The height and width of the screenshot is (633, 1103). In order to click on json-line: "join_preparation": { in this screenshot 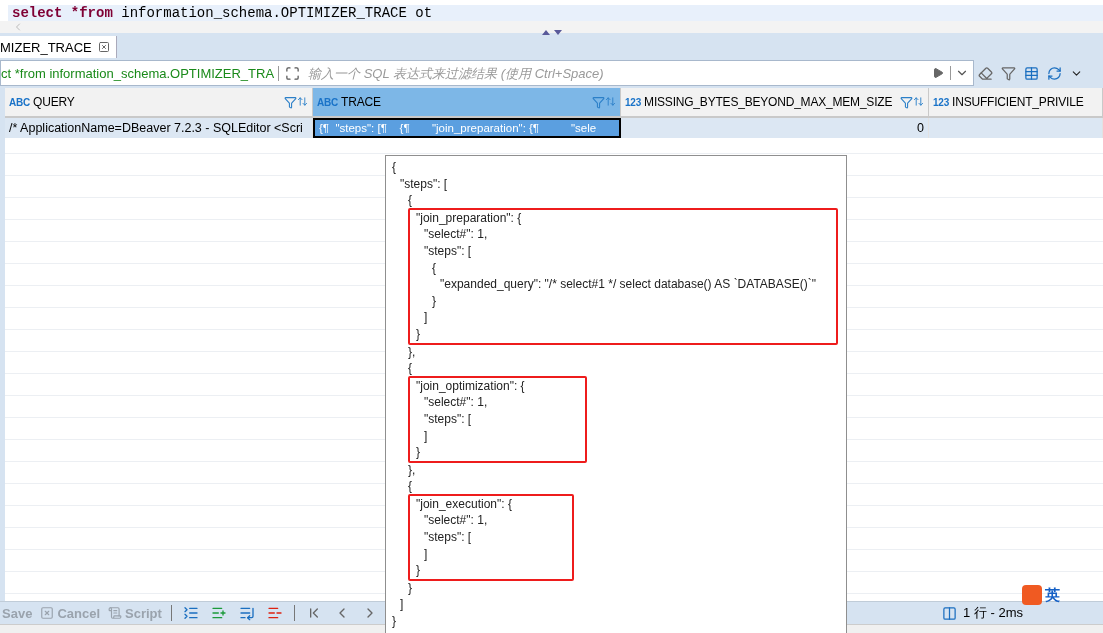, I will do `click(469, 218)`.